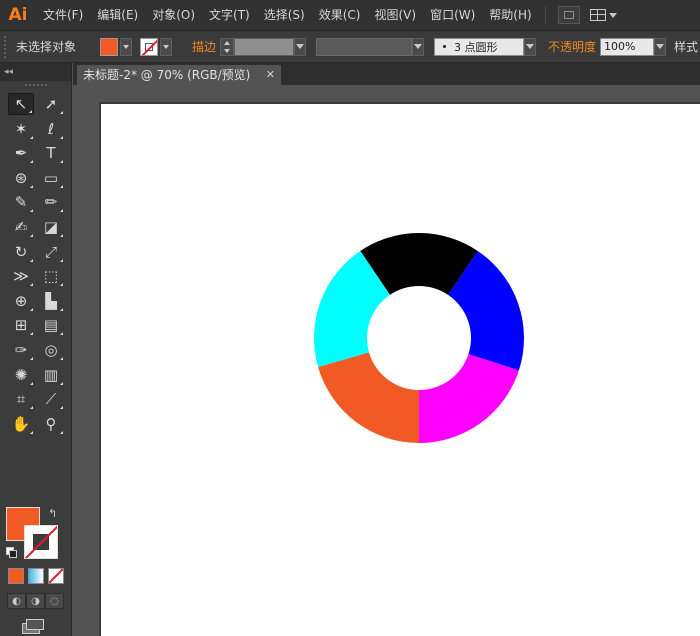 The height and width of the screenshot is (636, 700). What do you see at coordinates (445, 46) in the screenshot?
I see `brush-dot-icon` at bounding box center [445, 46].